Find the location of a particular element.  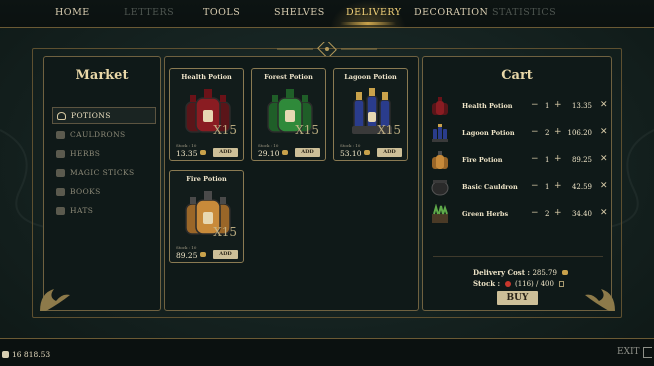

category-cauldrons: CAULDRONS is located at coordinates (104, 134).